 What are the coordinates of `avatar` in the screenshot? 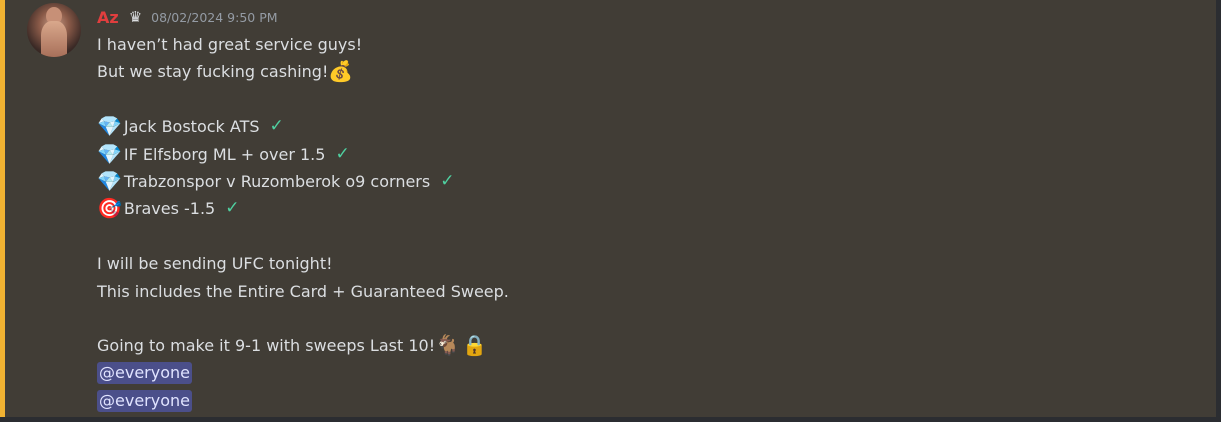 It's located at (54, 30).